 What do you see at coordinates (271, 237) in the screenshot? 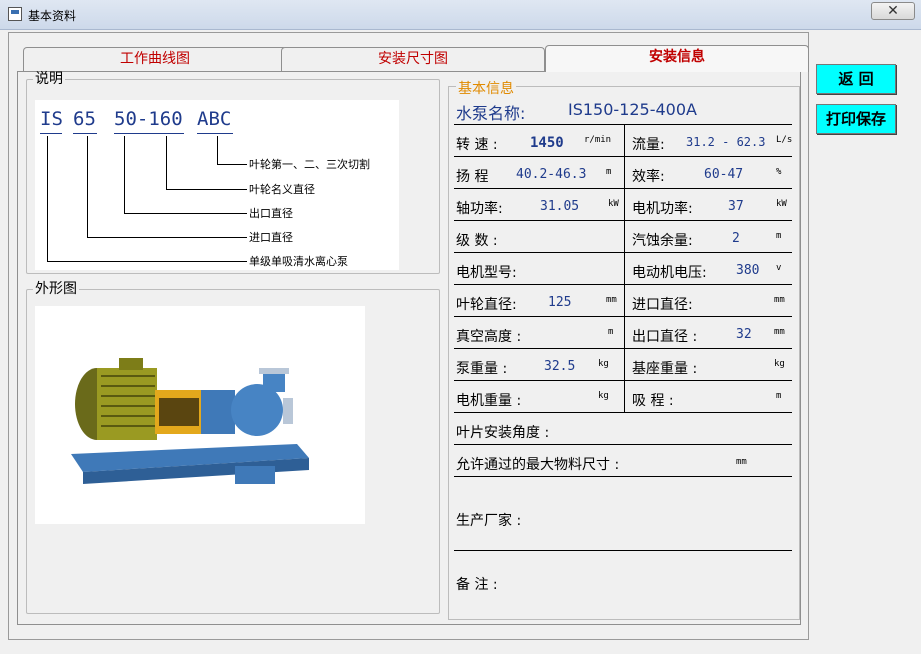
I see `label-inlet-diameter: 进口直径` at bounding box center [271, 237].